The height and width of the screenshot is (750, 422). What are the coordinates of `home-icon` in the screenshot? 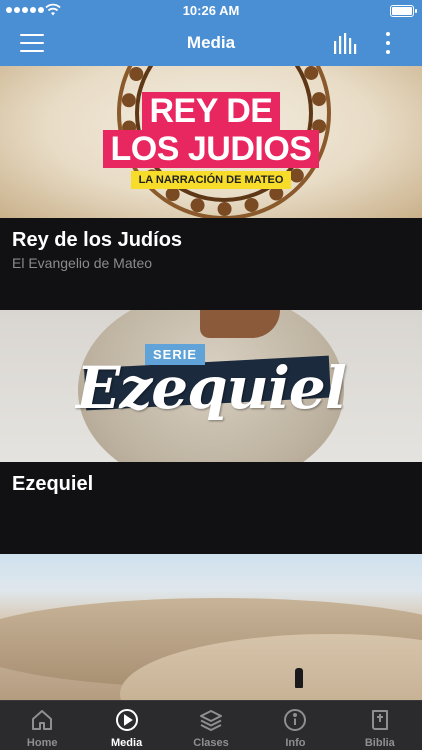 It's located at (42, 720).